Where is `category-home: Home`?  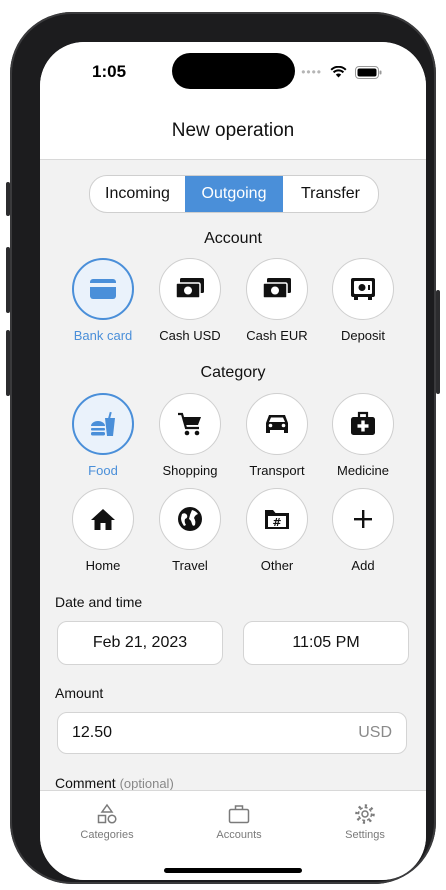 category-home: Home is located at coordinates (103, 530).